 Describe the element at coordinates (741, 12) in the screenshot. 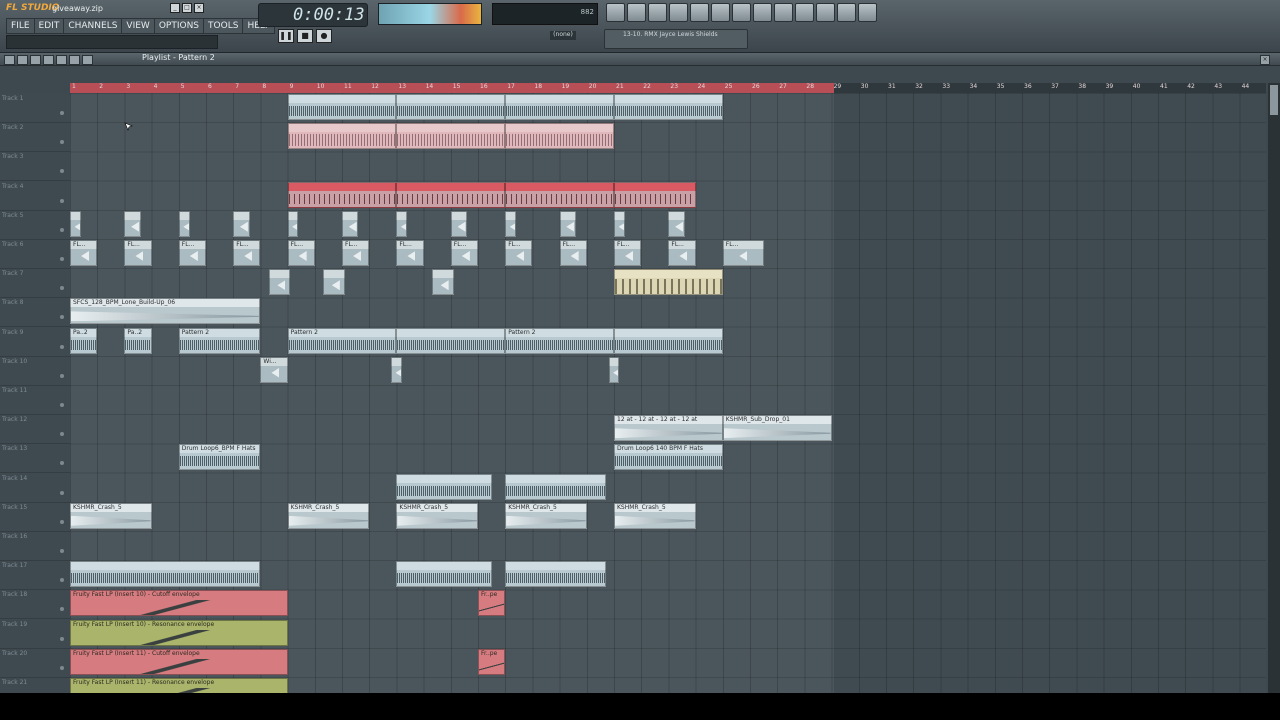

I see `save-icon` at that location.